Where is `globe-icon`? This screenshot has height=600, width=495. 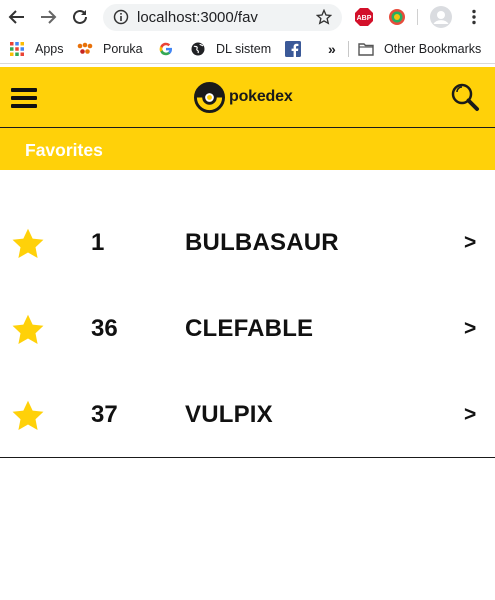
globe-icon is located at coordinates (198, 49).